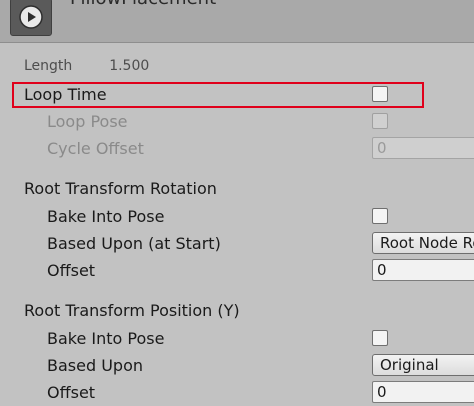 This screenshot has width=474, height=406. What do you see at coordinates (48, 66) in the screenshot?
I see `length-label: Length` at bounding box center [48, 66].